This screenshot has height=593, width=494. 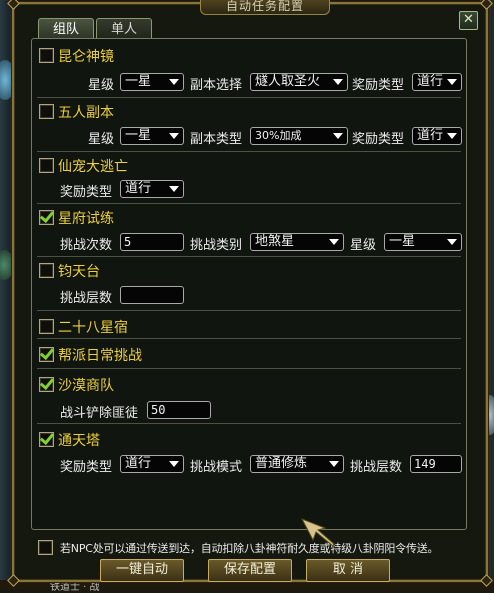 What do you see at coordinates (46, 270) in the screenshot?
I see `juntian-checkbox` at bounding box center [46, 270].